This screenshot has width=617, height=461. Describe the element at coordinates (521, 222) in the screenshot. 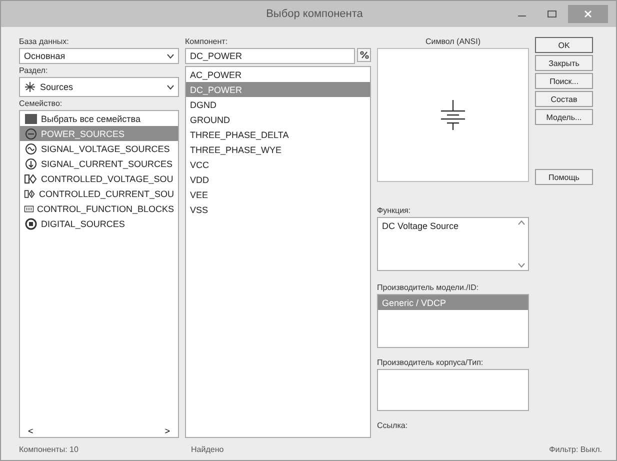

I see `scroll-up-icon` at that location.